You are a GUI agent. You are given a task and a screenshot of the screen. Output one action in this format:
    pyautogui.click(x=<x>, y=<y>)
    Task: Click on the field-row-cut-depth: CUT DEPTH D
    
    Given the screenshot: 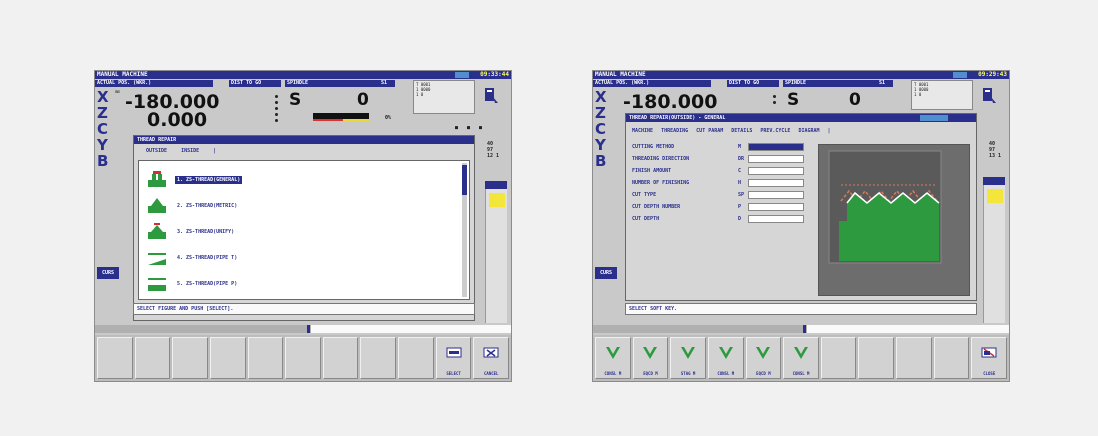 What is the action you would take?
    pyautogui.click(x=715, y=219)
    